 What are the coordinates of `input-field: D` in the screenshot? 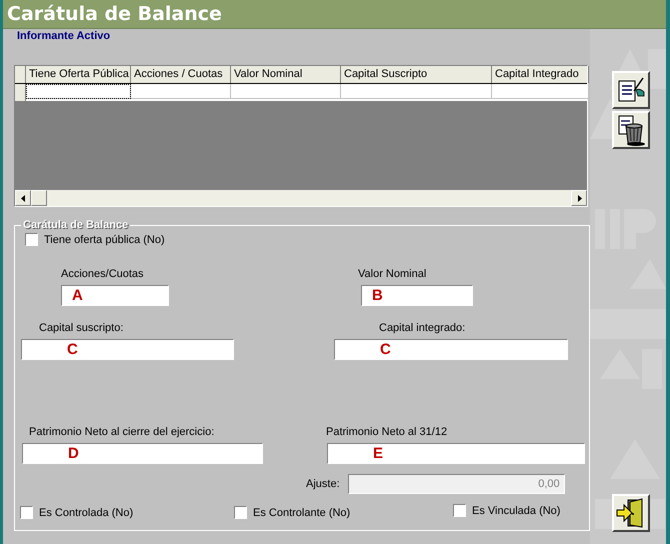 It's located at (142, 453).